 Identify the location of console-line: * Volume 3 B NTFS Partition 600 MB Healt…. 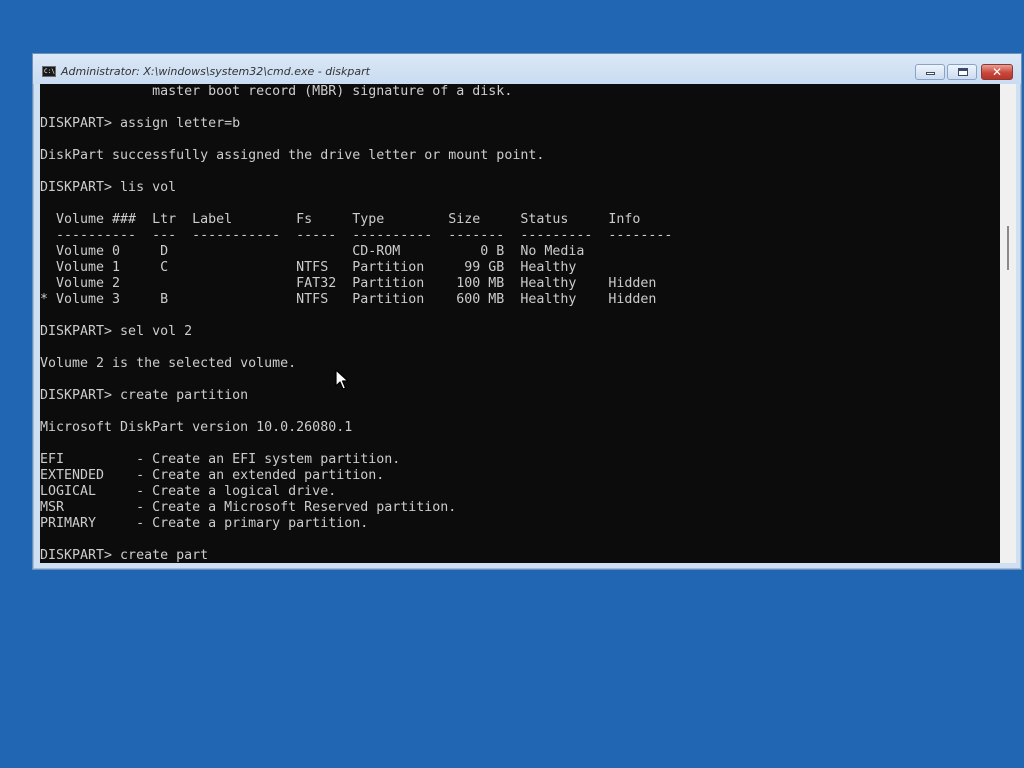
(348, 299).